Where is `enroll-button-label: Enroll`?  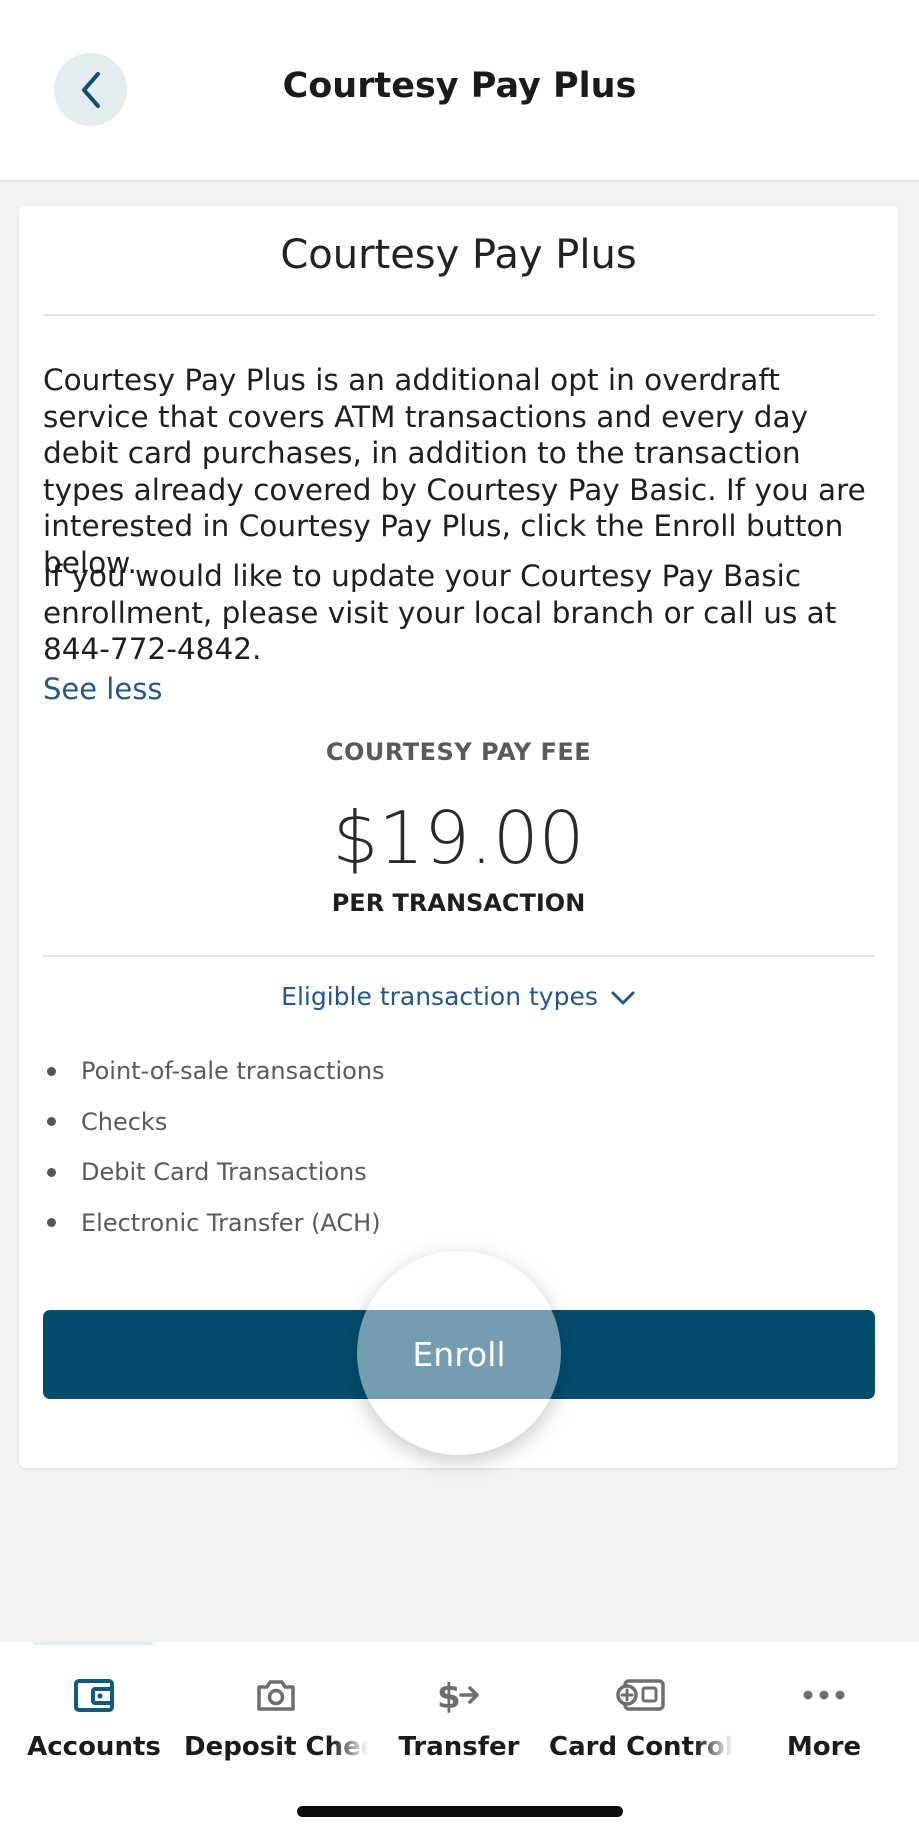
enroll-button-label: Enroll is located at coordinates (459, 1354).